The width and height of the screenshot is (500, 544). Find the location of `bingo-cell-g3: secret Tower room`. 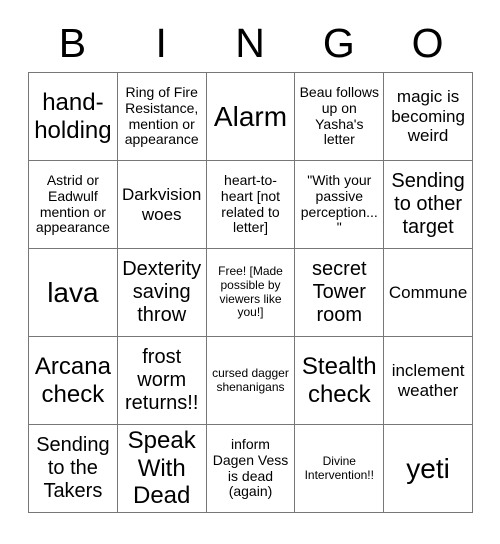

bingo-cell-g3: secret Tower room is located at coordinates (339, 292).